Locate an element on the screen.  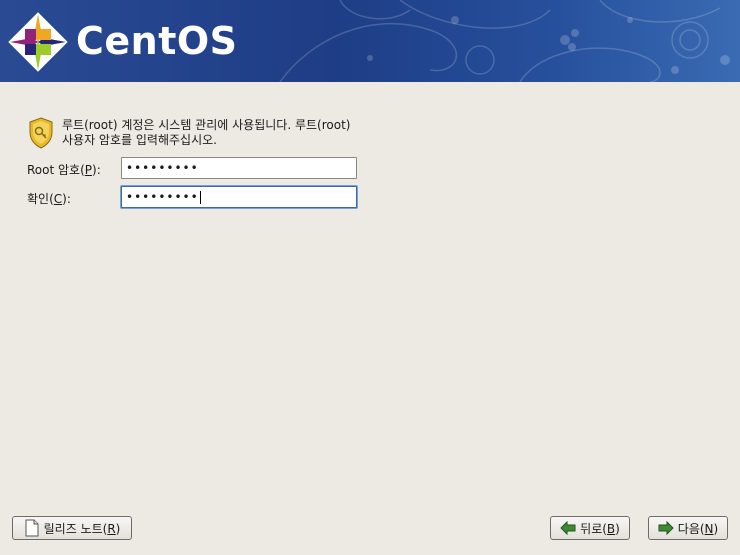
back-button: 뒤로(B) is located at coordinates (590, 528).